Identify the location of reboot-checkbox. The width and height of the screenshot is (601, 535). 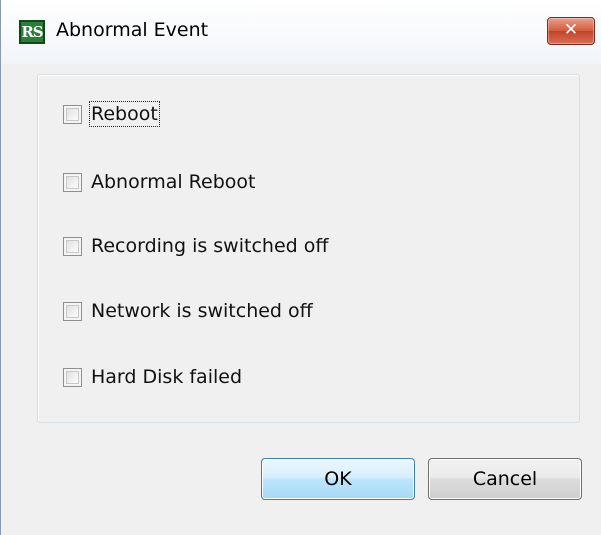
(72, 114).